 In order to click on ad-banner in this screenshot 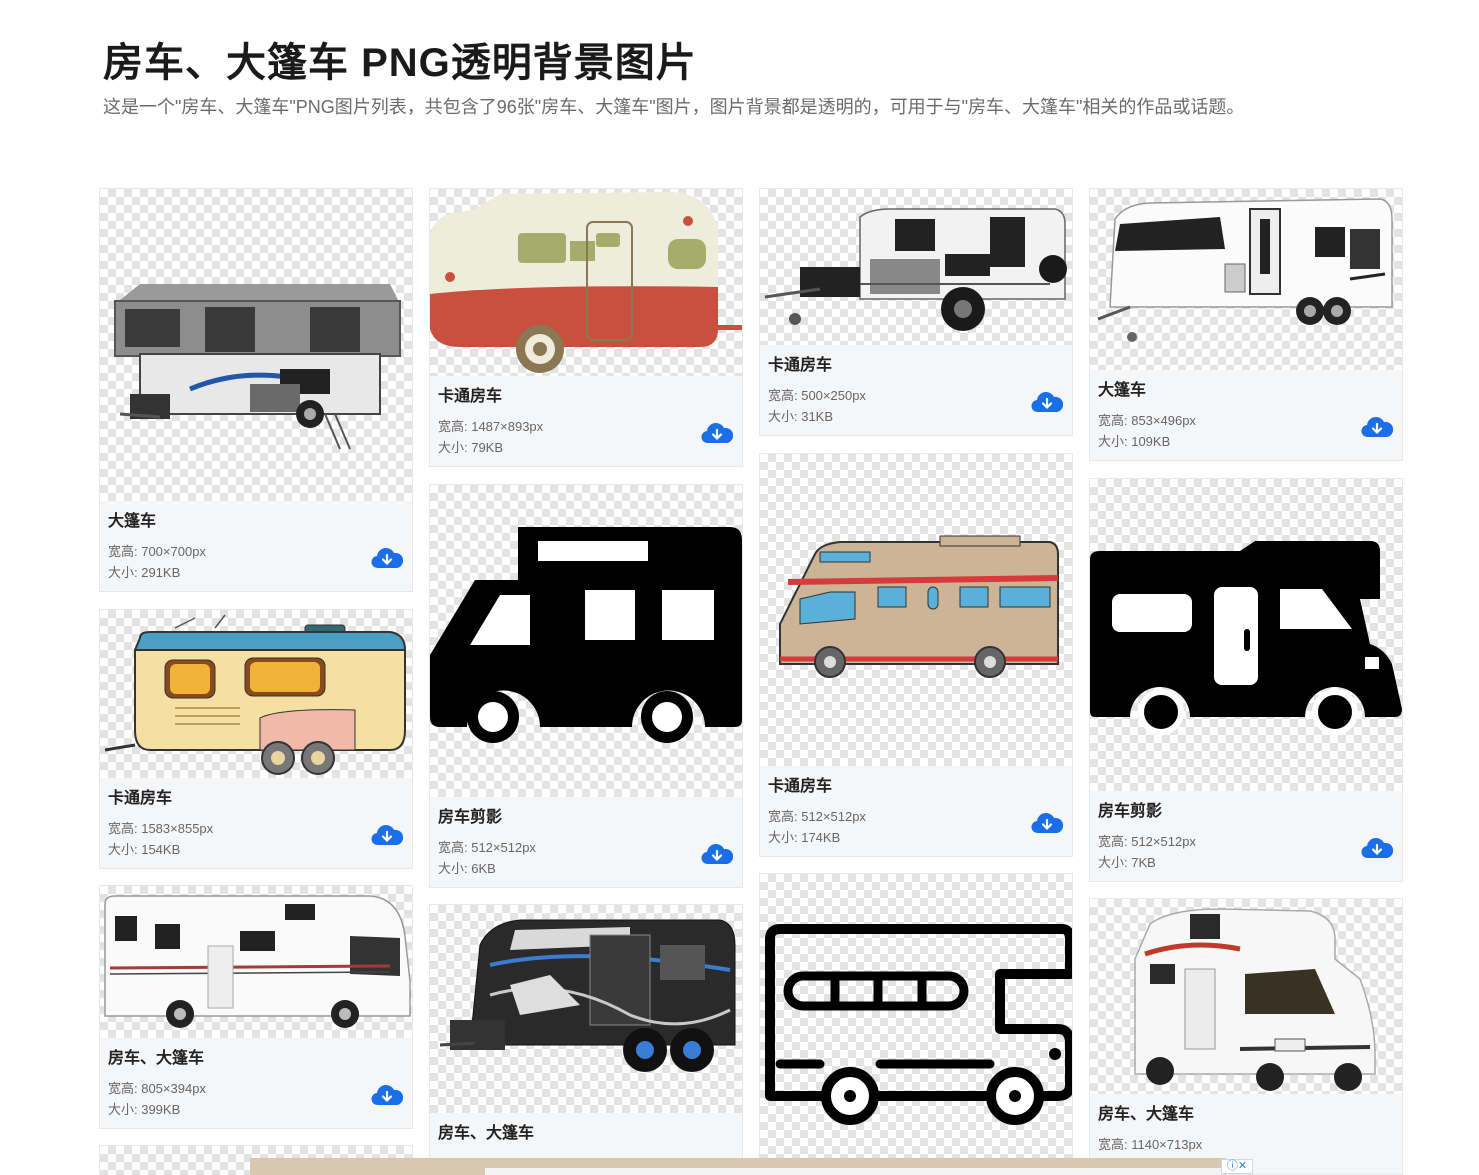, I will do `click(738, 1166)`.